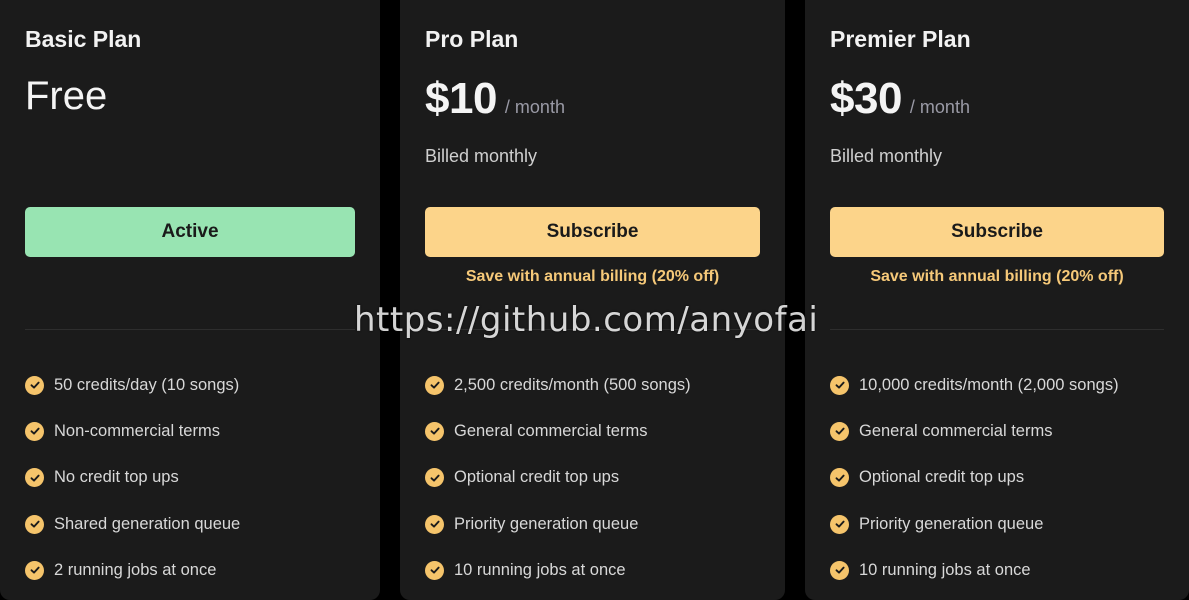  Describe the element at coordinates (900, 39) in the screenshot. I see `plan-name: Premier Plan` at that location.